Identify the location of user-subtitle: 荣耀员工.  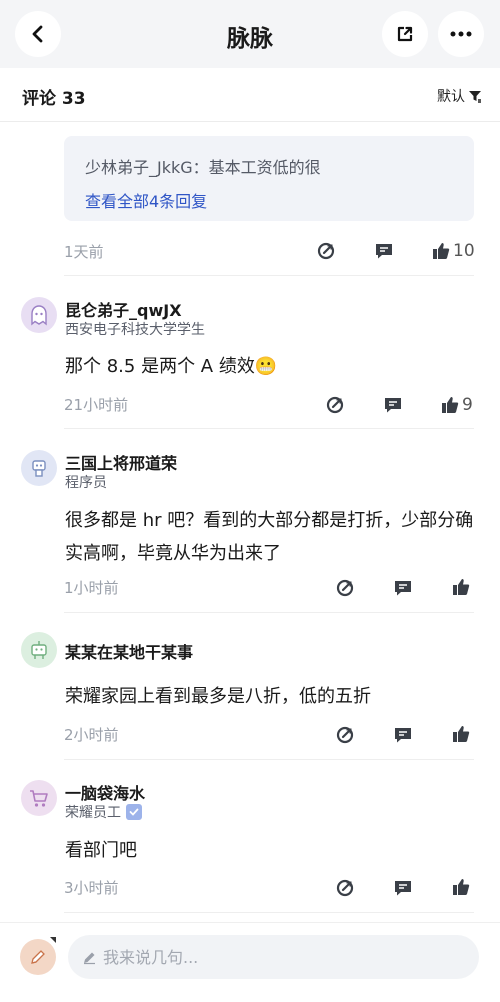
(103, 812).